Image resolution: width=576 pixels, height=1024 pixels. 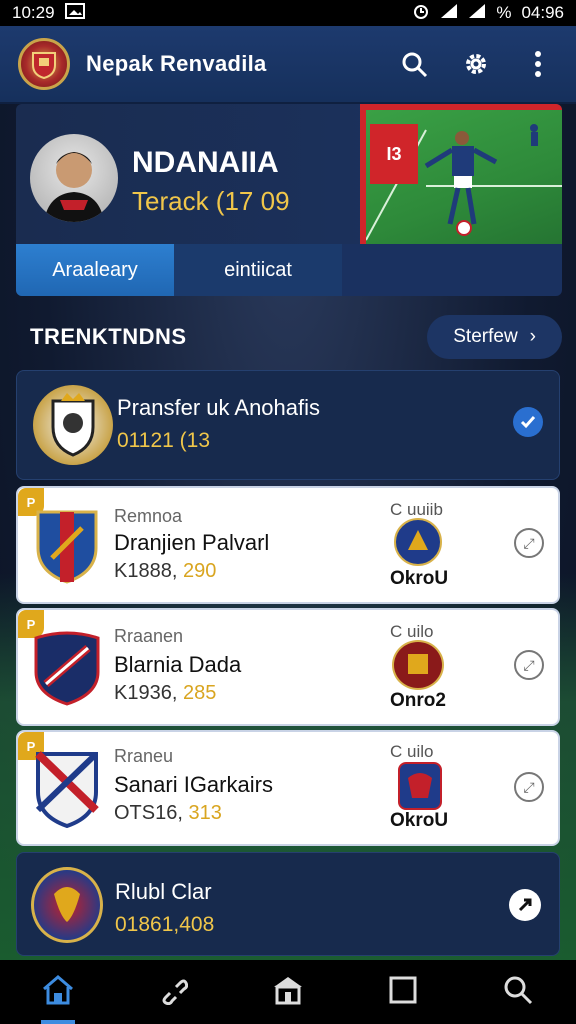 What do you see at coordinates (178, 664) in the screenshot?
I see `row-name: Blarnia Dada` at bounding box center [178, 664].